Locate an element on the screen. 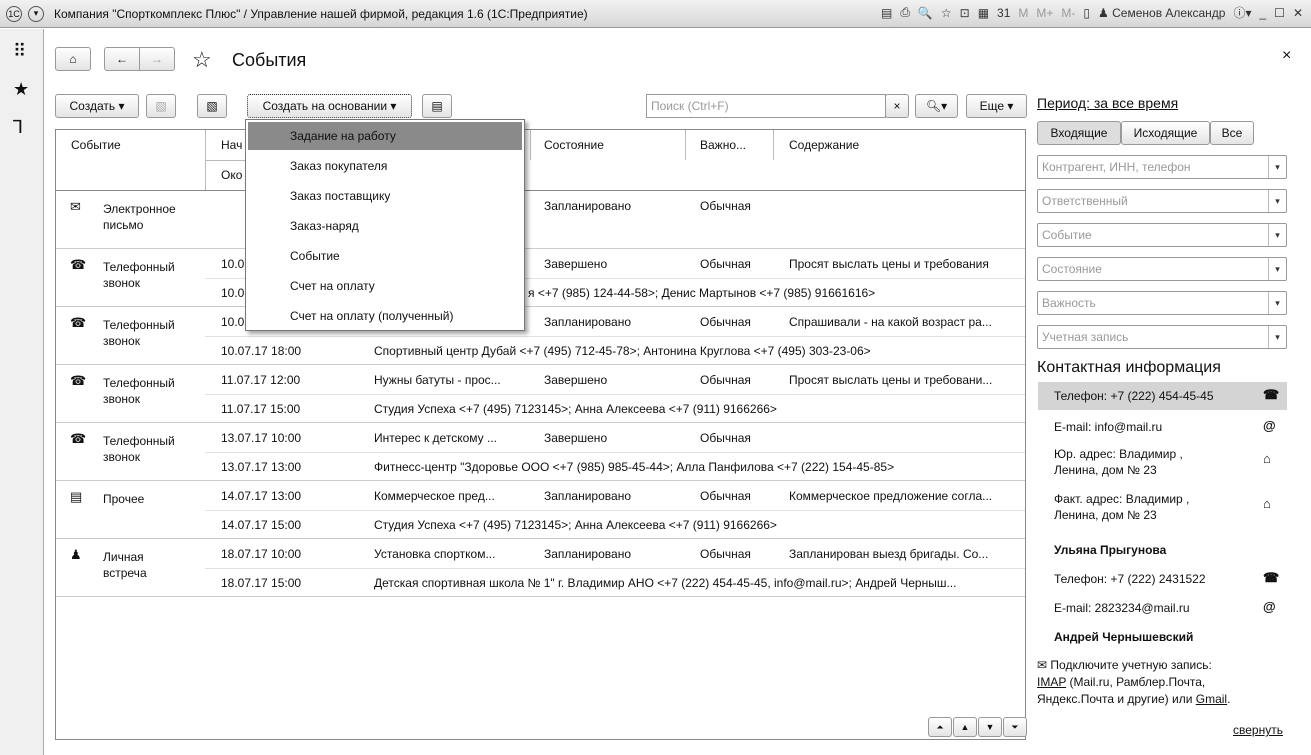 The height and width of the screenshot is (755, 1311). filter-placeholder: Состояние is located at coordinates (1072, 269).